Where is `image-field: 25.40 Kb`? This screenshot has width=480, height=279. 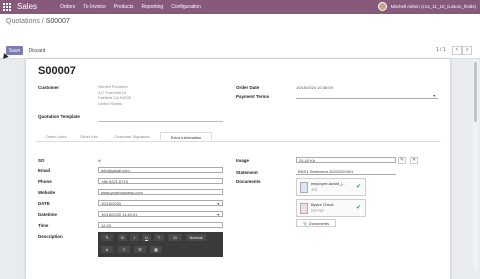
image-field: 25.40 Kb is located at coordinates (346, 160).